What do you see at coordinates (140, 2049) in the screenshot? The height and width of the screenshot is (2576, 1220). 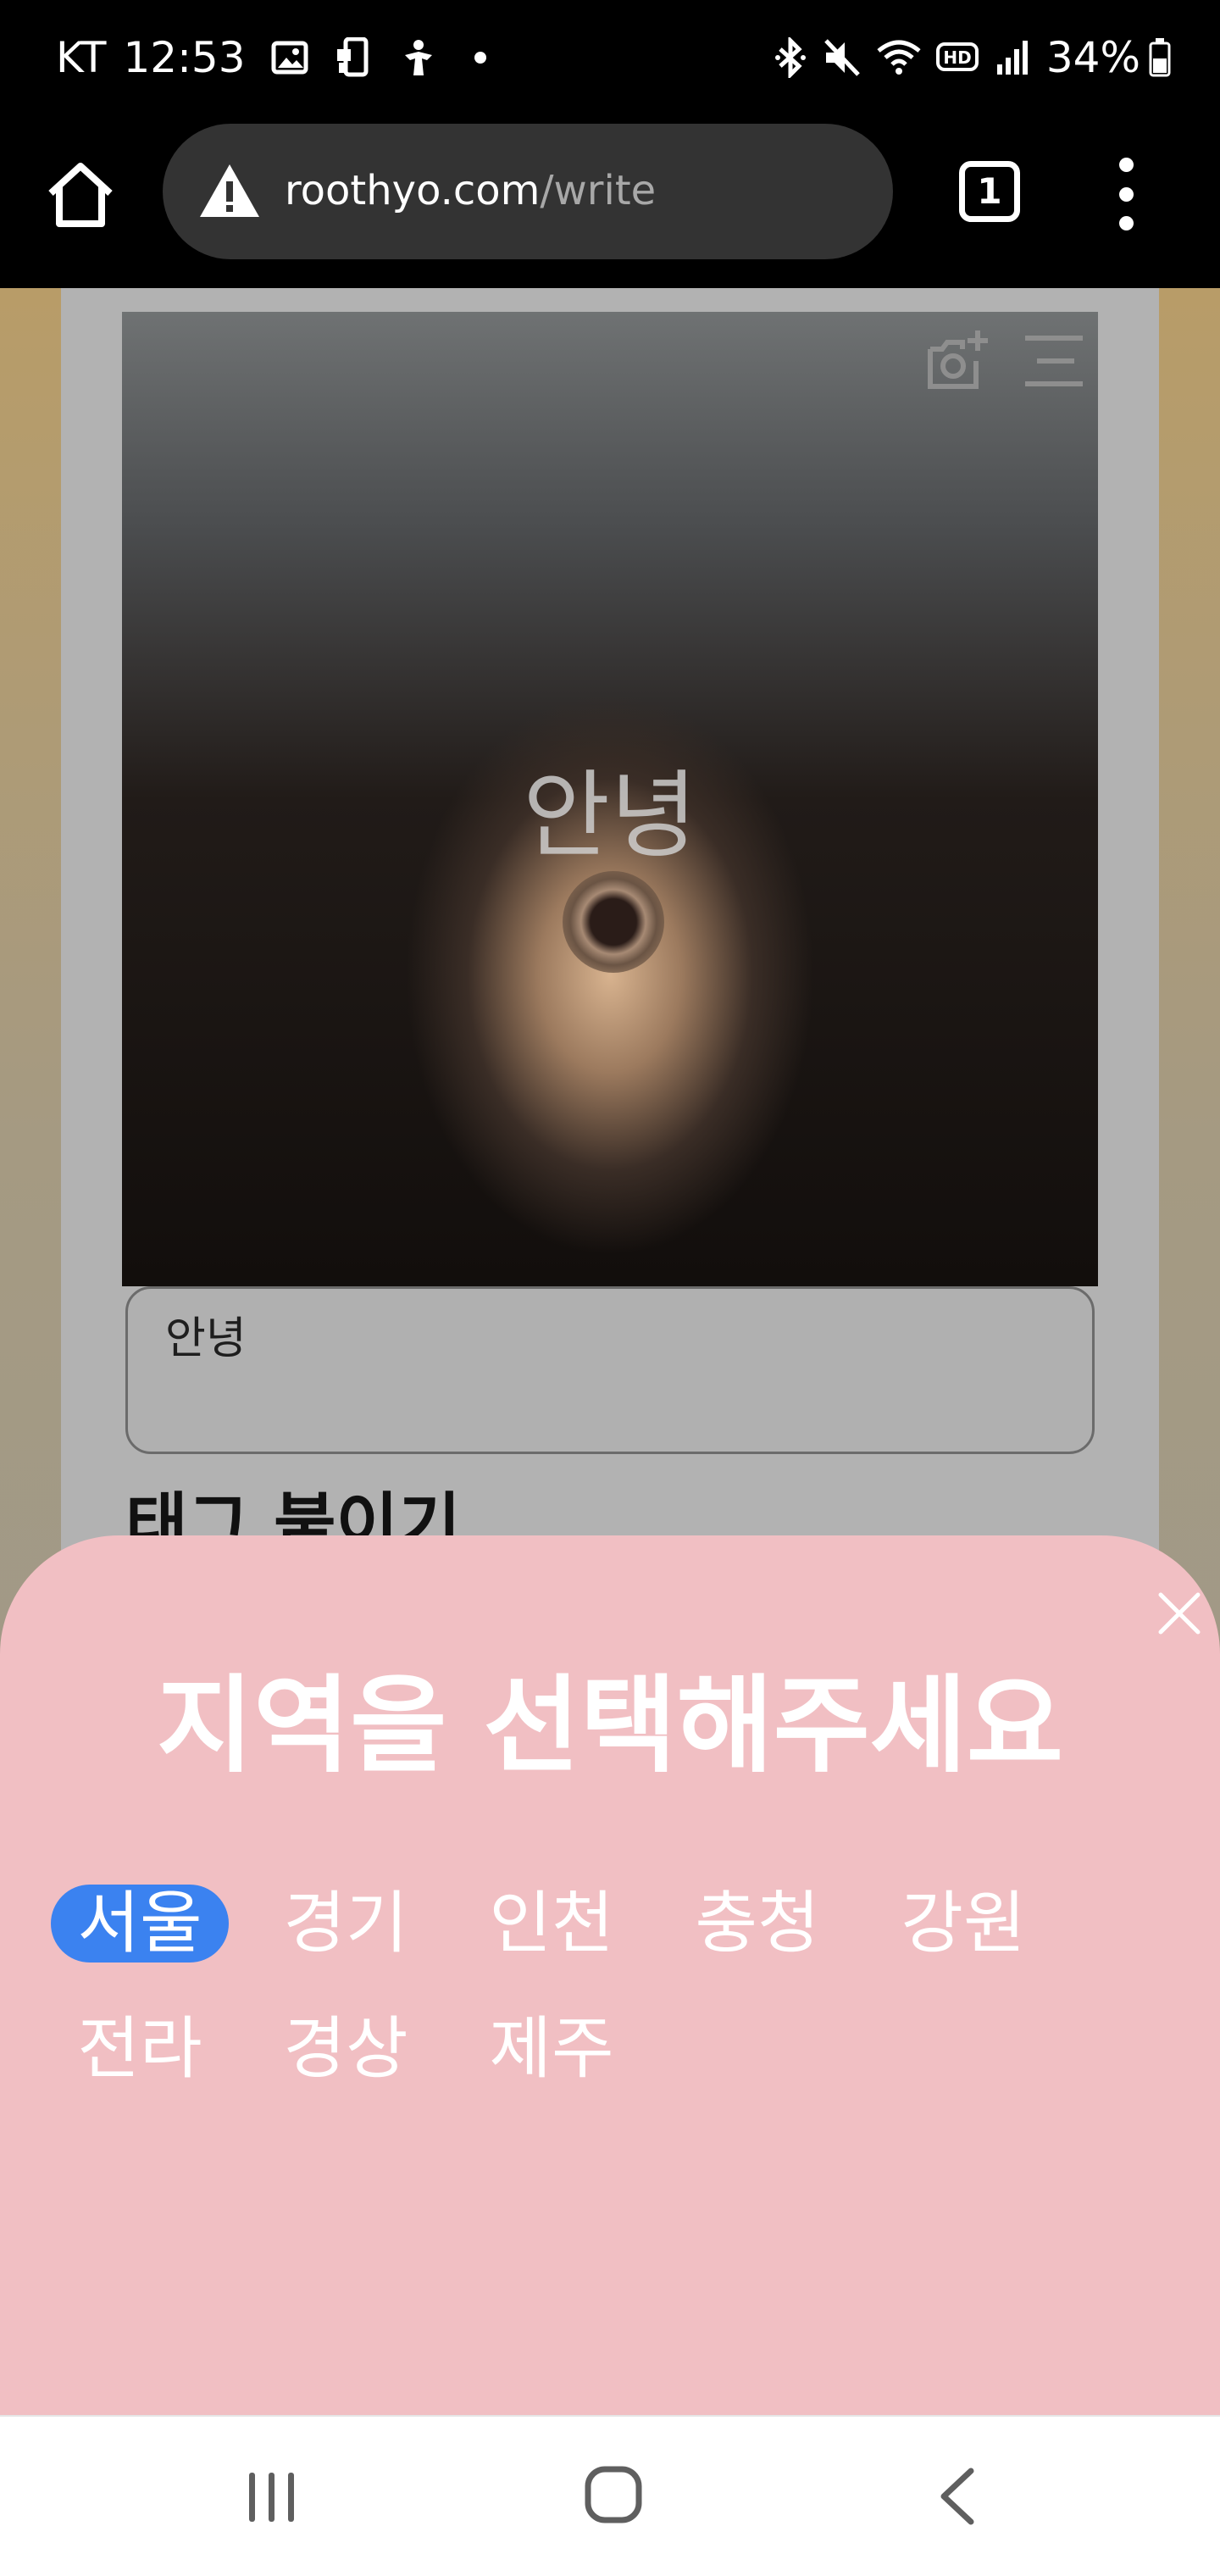 I see `region-chip-jeolla: 전라` at bounding box center [140, 2049].